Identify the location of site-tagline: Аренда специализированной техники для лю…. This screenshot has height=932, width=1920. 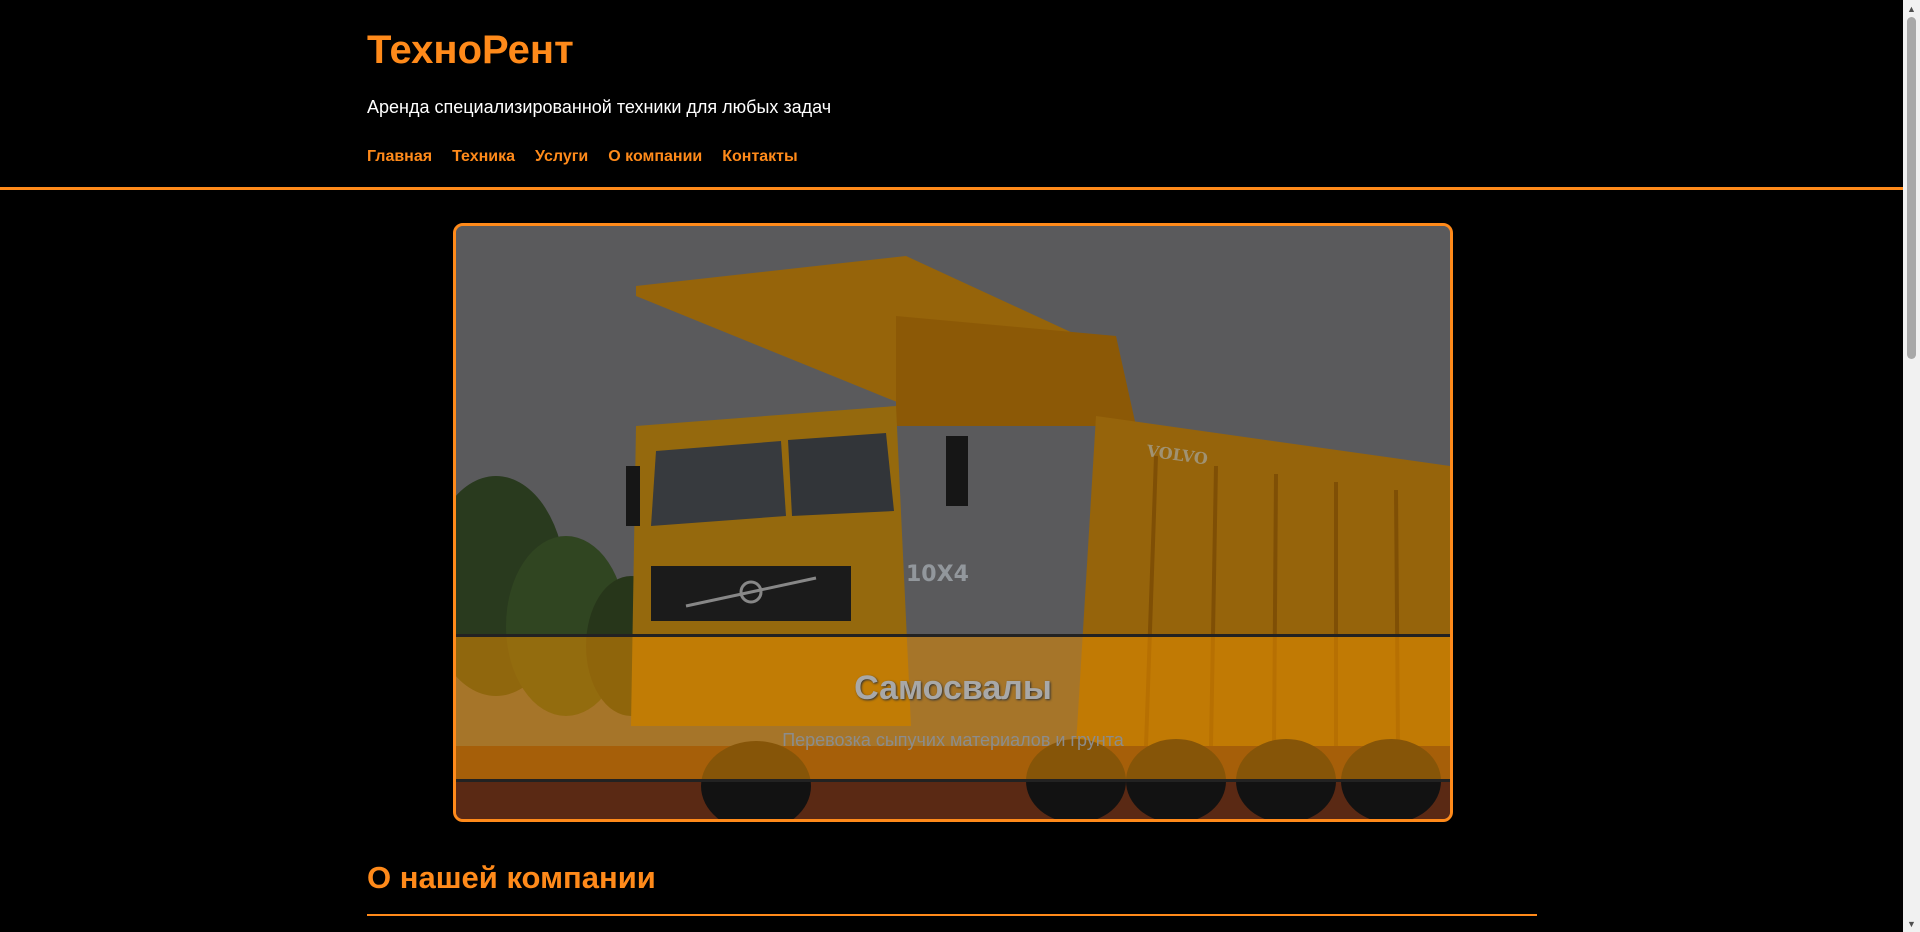
(599, 107).